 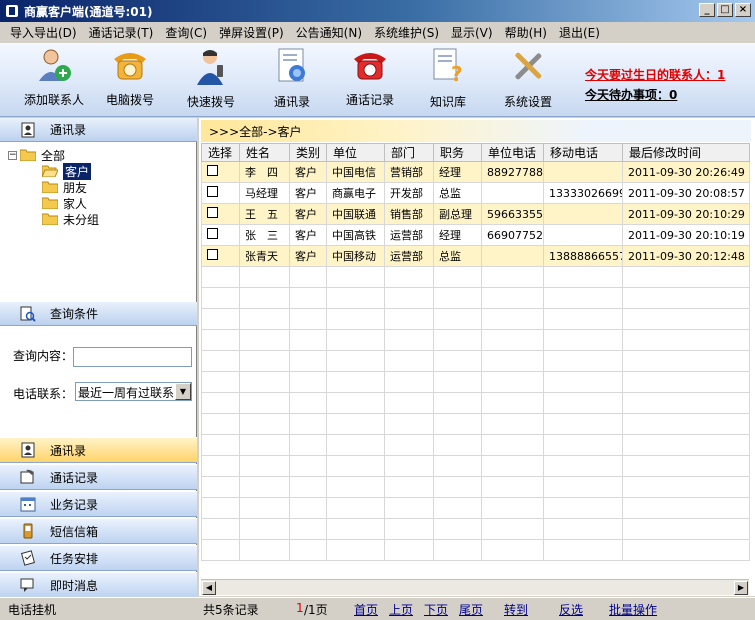 I want to click on address-book-button: 通讯录, so click(x=292, y=81).